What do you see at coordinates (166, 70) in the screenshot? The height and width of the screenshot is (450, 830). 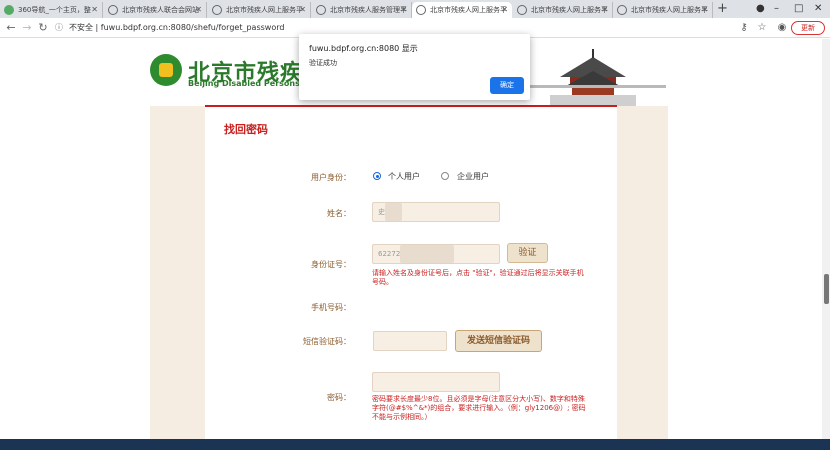 I see `bdpf-logo-icon` at bounding box center [166, 70].